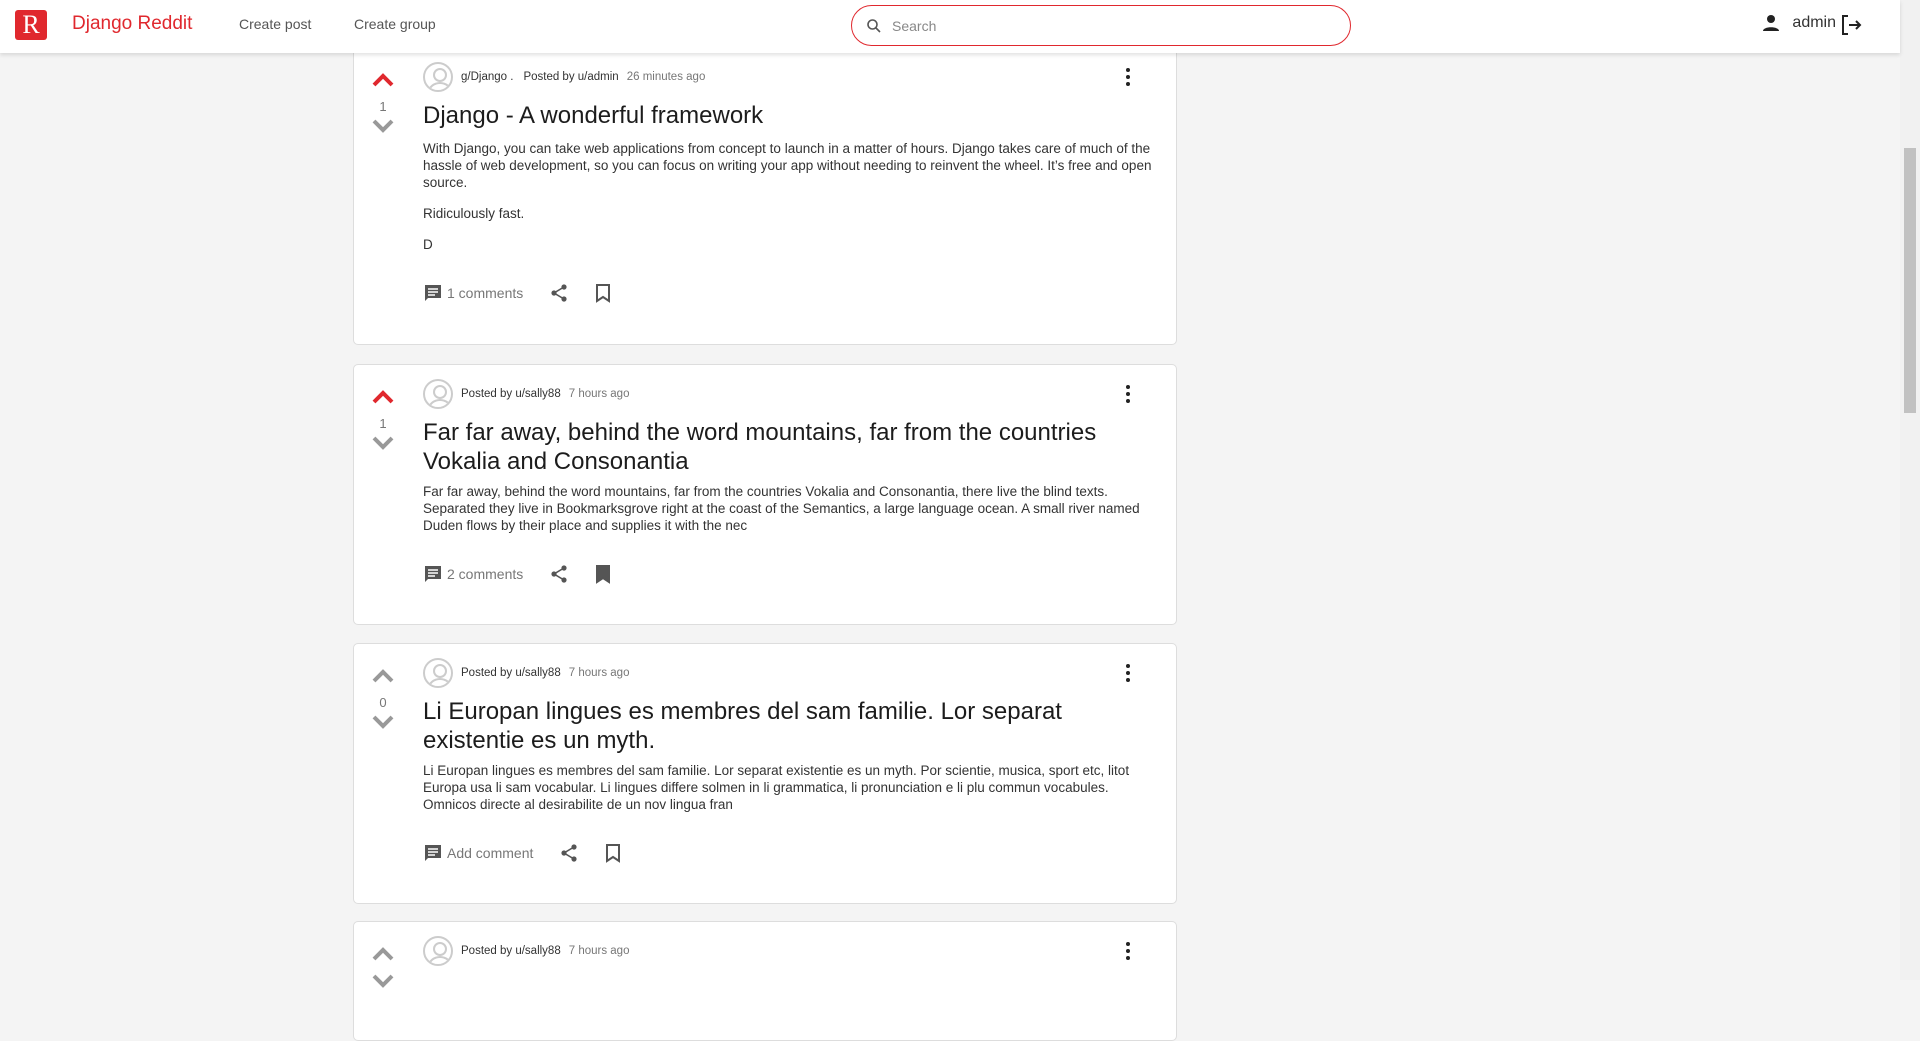  What do you see at coordinates (1771, 23) in the screenshot?
I see `user-icon` at bounding box center [1771, 23].